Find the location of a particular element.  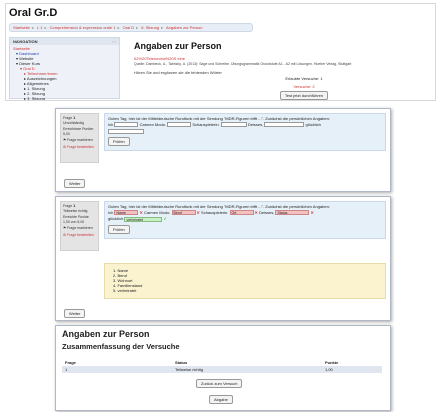

back-to-attempt-button: Zurück zum Versuch is located at coordinates (219, 383).